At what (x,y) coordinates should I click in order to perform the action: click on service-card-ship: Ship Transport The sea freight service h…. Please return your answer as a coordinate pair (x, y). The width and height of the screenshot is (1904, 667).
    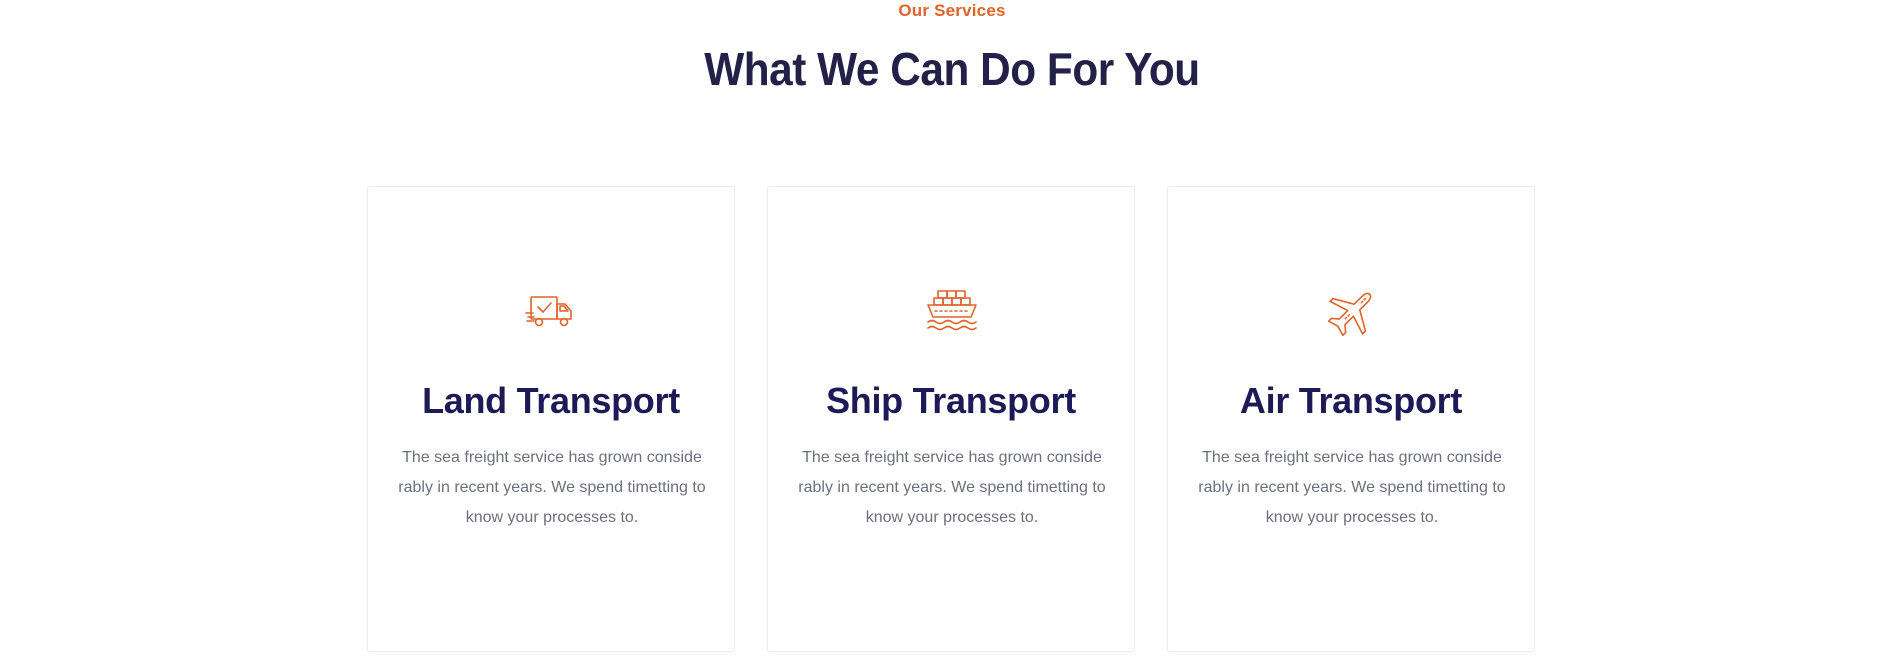
    Looking at the image, I should click on (951, 419).